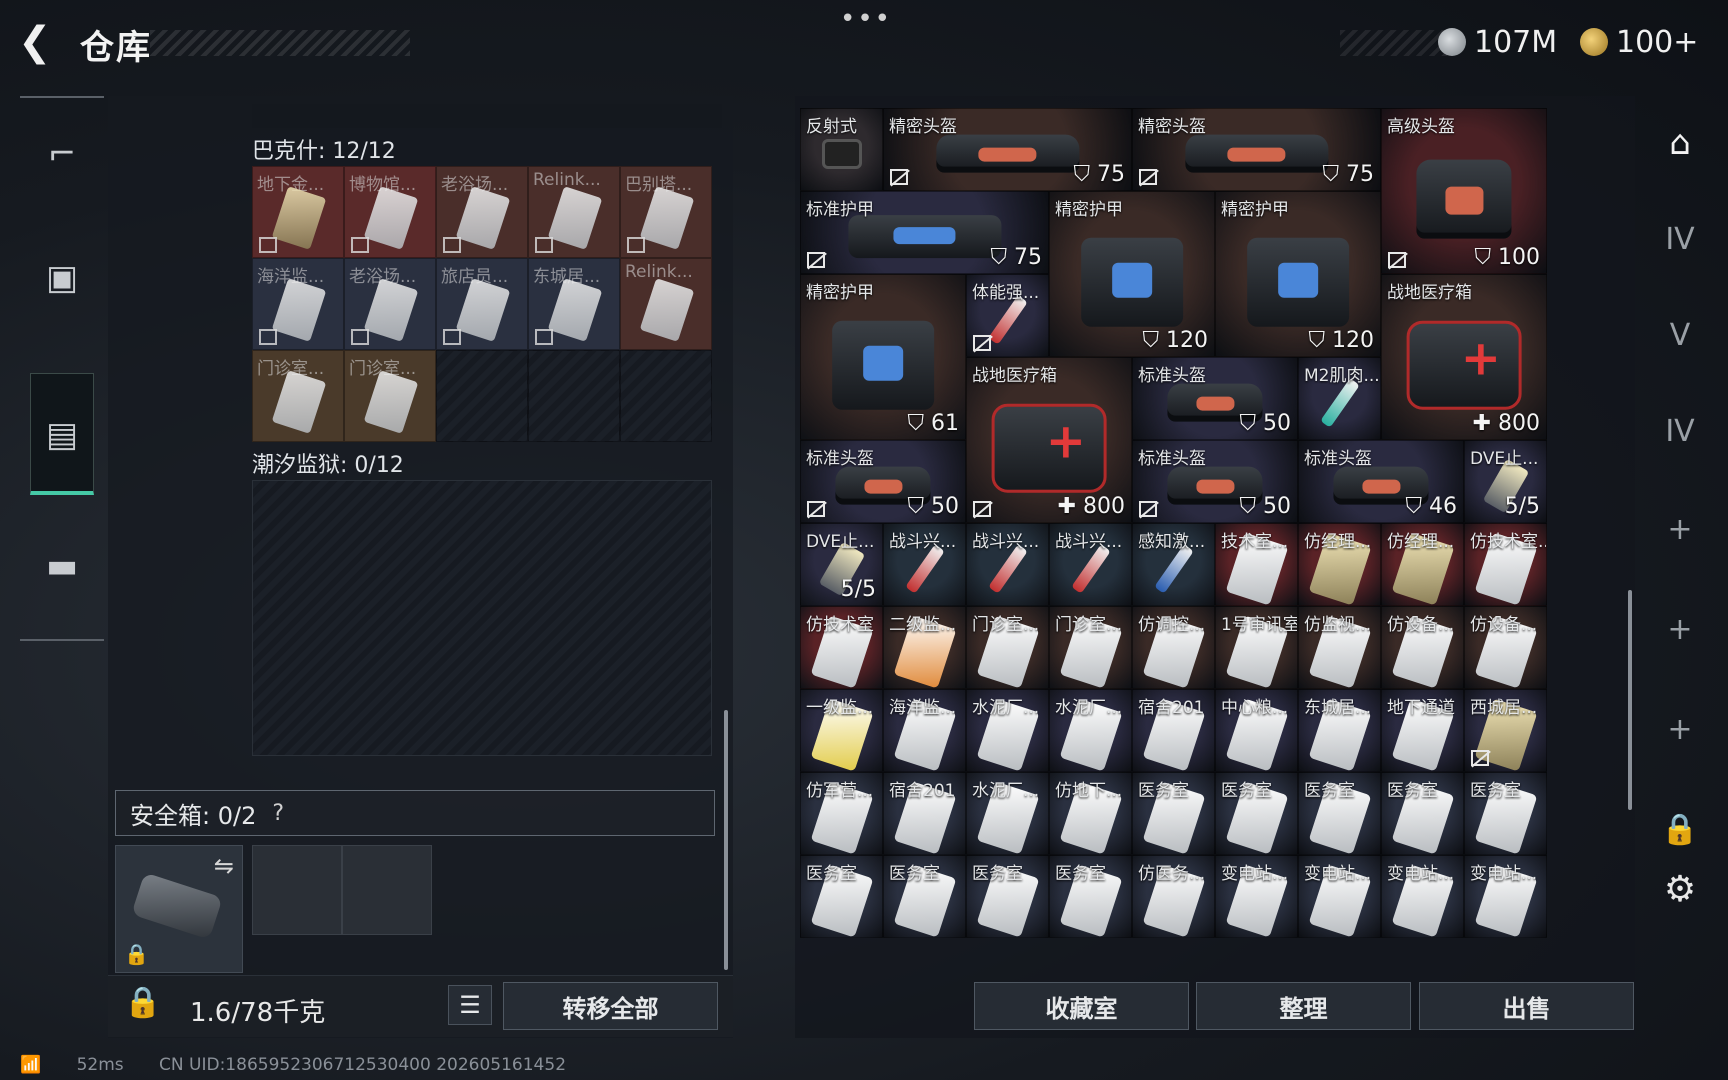 The image size is (1728, 1080). I want to click on home-icon: ⌂, so click(1680, 143).